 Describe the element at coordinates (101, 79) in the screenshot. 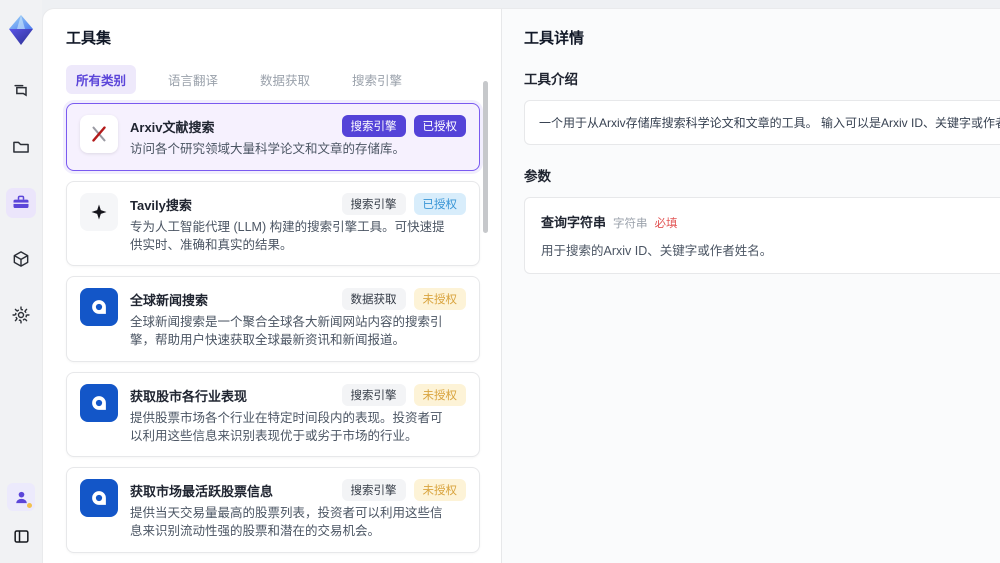

I see `tab-所有类别: 所有类别` at that location.